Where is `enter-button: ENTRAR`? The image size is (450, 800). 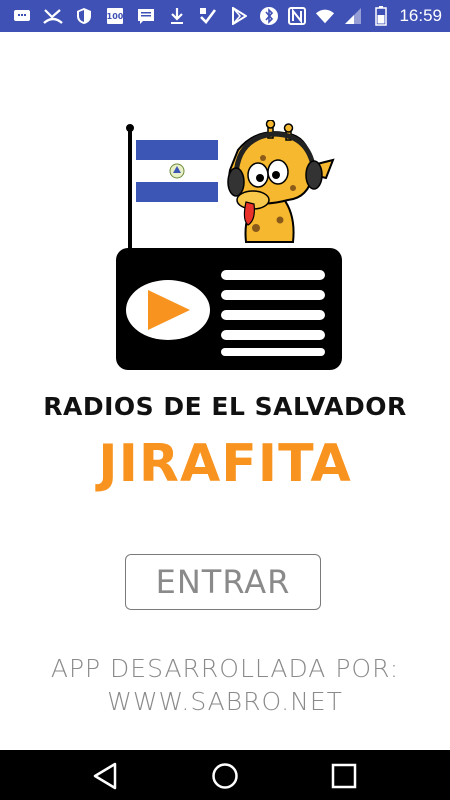 enter-button: ENTRAR is located at coordinates (223, 582).